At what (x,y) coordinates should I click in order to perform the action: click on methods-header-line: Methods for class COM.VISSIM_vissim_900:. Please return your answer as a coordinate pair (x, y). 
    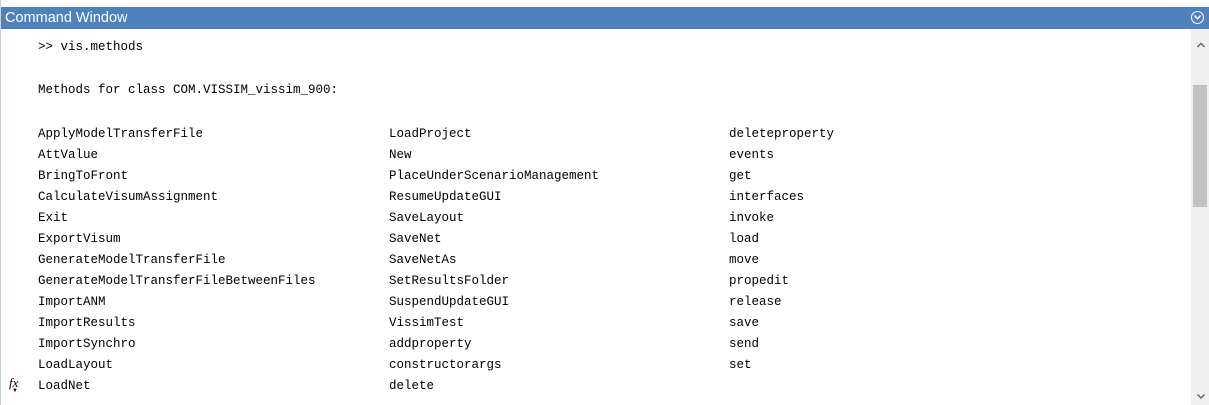
    Looking at the image, I should click on (188, 90).